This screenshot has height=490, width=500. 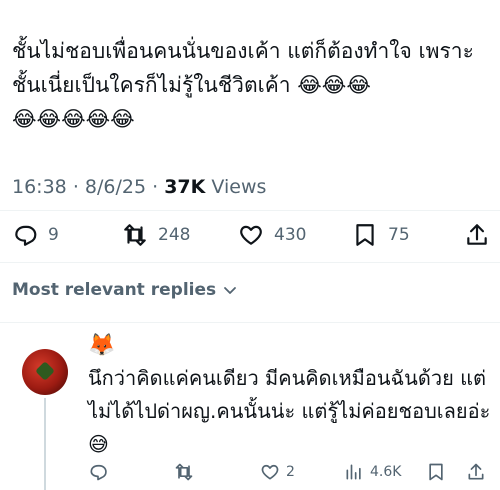 I want to click on reply-views-count: 4.6K, so click(x=386, y=472).